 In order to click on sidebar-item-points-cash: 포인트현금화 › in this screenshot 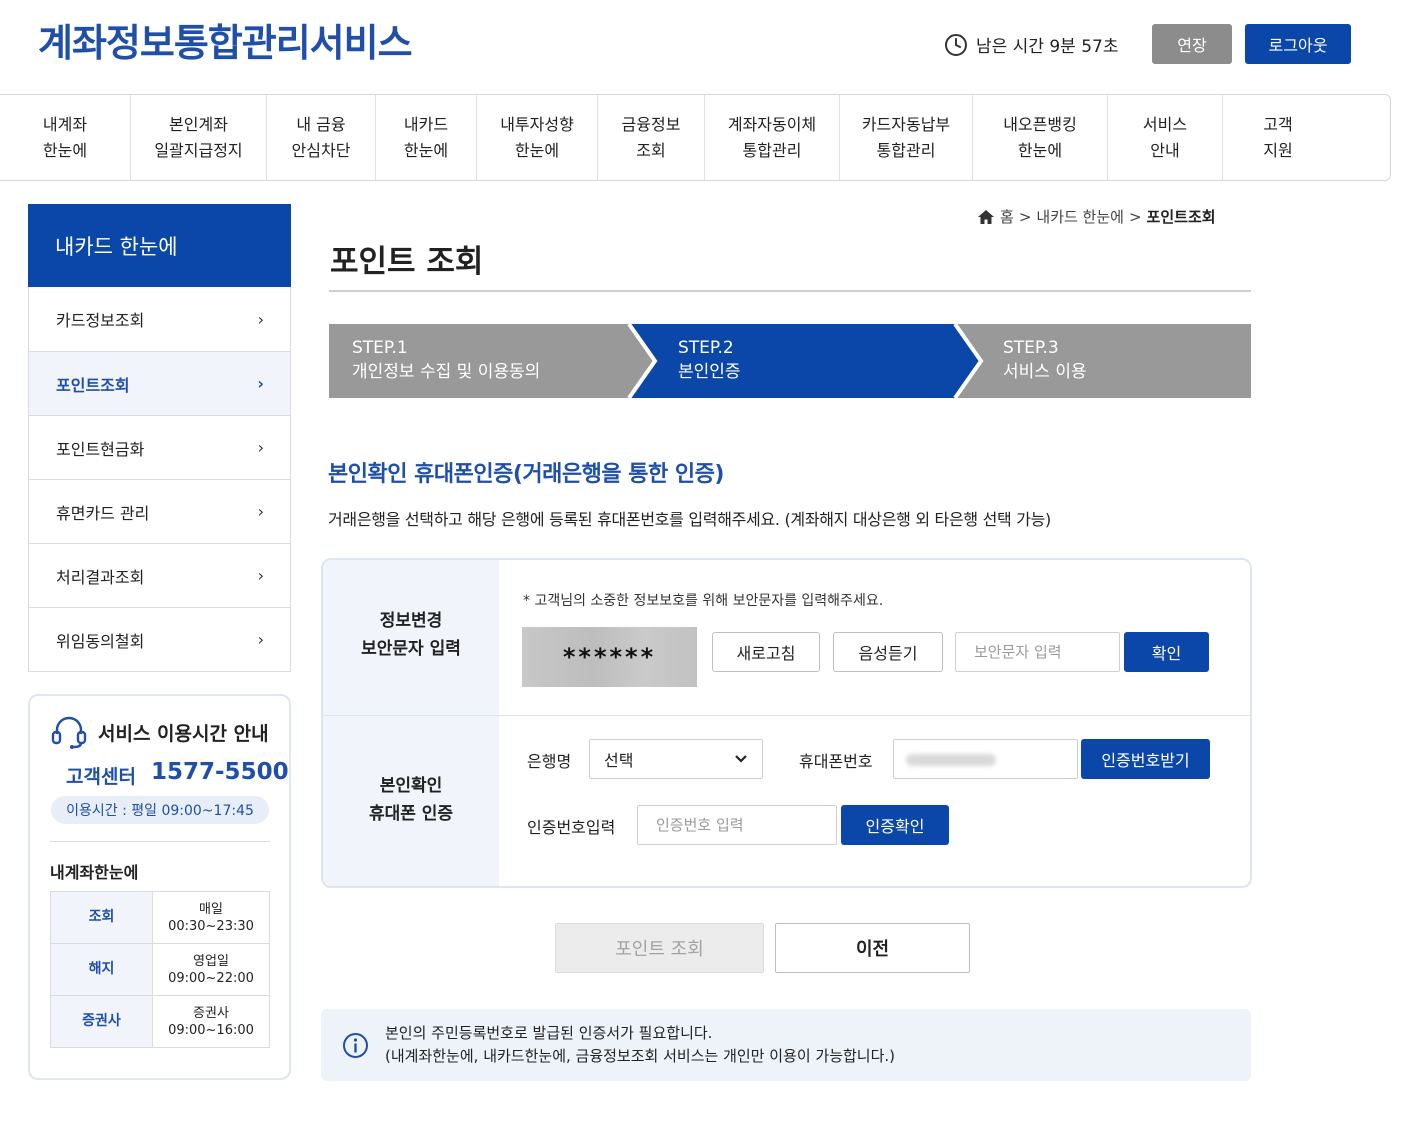, I will do `click(159, 447)`.